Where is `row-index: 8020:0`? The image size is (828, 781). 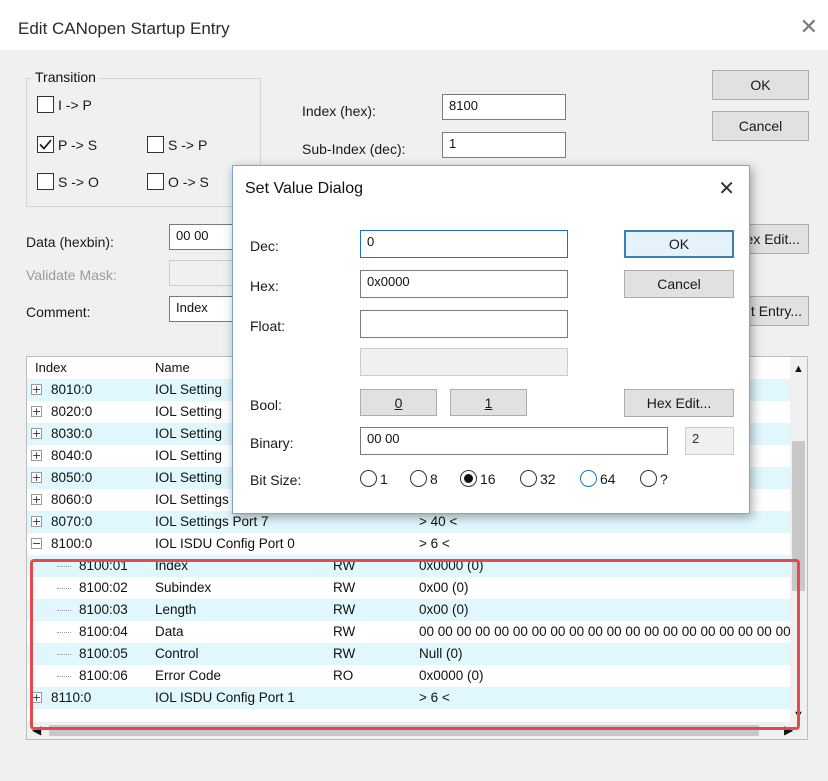 row-index: 8020:0 is located at coordinates (72, 411).